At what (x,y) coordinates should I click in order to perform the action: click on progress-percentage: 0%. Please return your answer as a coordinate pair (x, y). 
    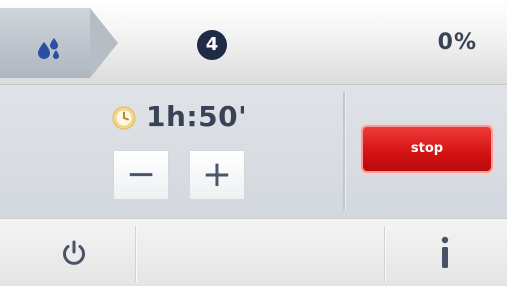
    Looking at the image, I should click on (457, 42).